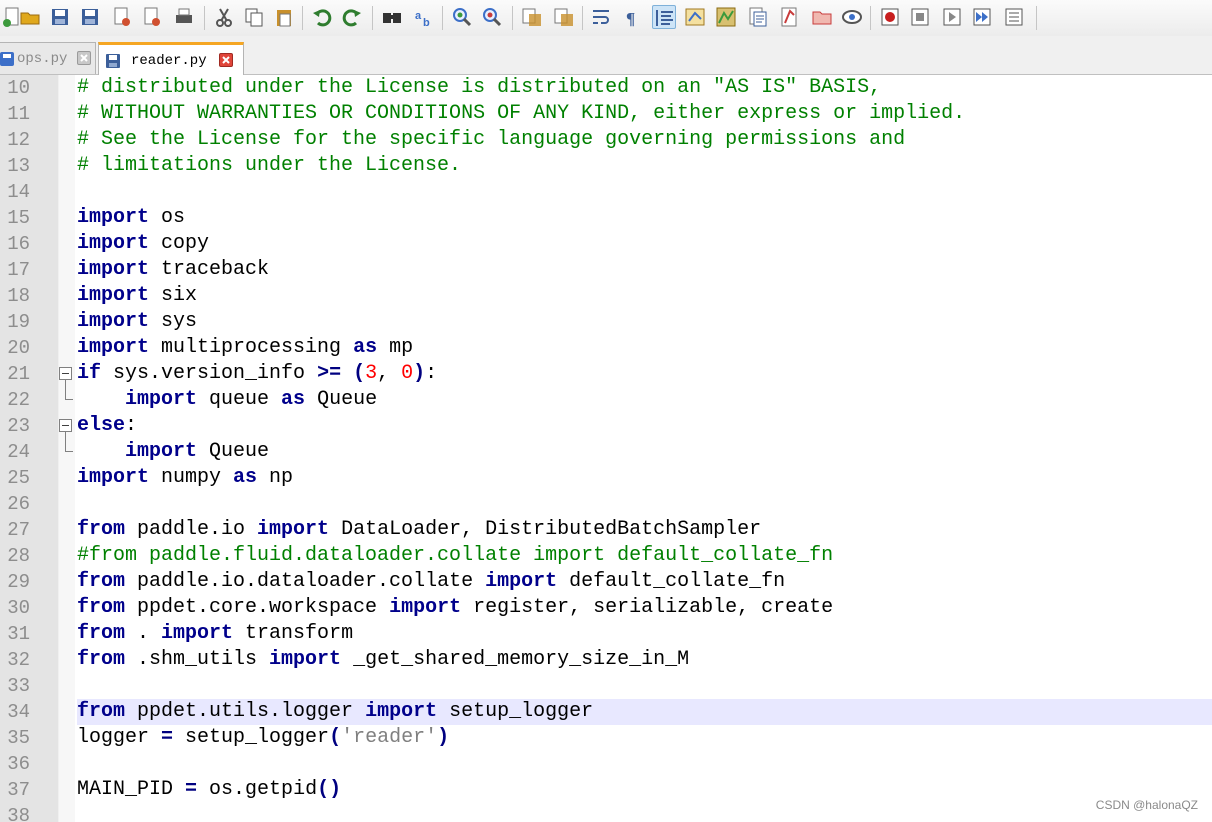  Describe the element at coordinates (122, 17) in the screenshot. I see `close-icon` at that location.